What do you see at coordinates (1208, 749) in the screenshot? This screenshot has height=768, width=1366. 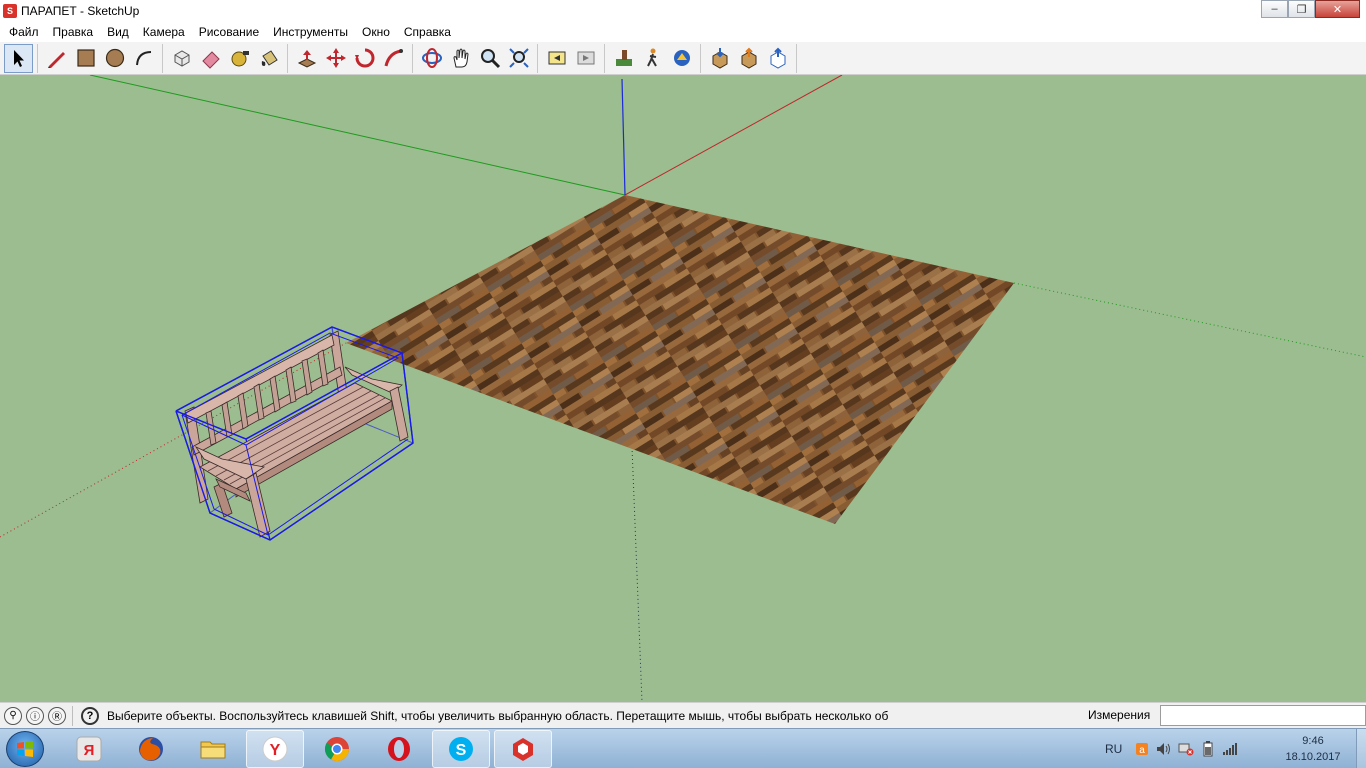 I see `battery-icon` at bounding box center [1208, 749].